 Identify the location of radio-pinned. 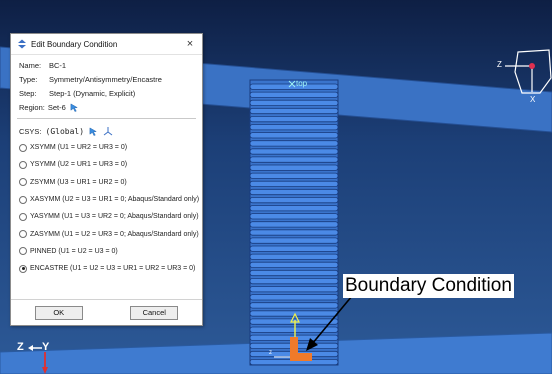
(23, 251).